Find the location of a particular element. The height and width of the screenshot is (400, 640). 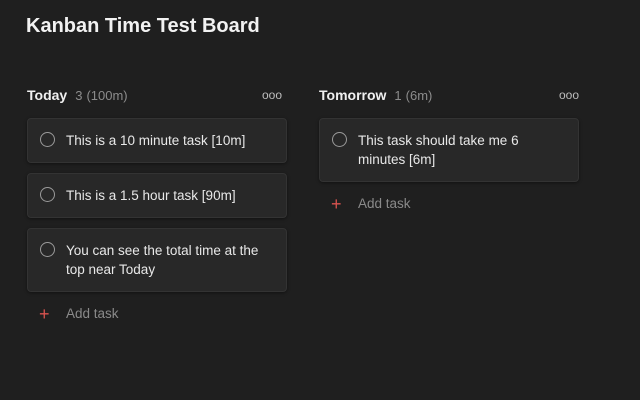

board-title: Kanban Time Test Board is located at coordinates (143, 26).